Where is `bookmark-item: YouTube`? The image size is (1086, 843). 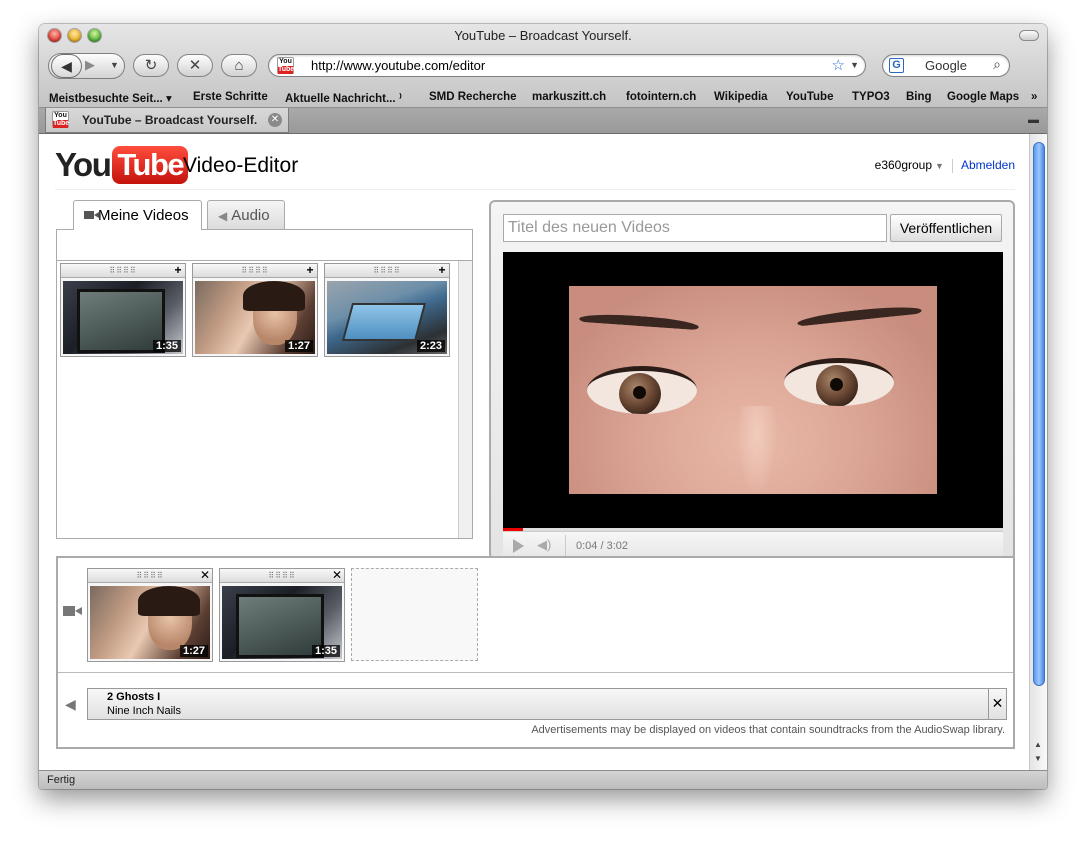 bookmark-item: YouTube is located at coordinates (809, 97).